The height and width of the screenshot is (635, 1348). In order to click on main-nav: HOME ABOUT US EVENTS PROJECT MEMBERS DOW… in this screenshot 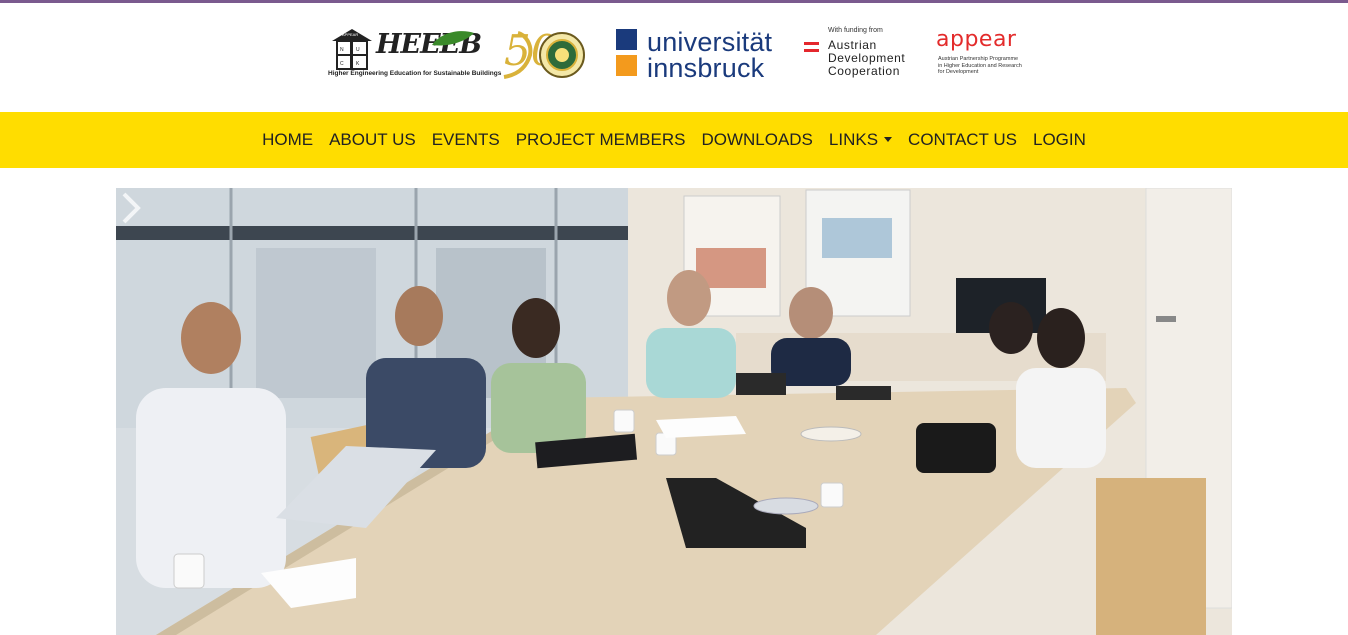, I will do `click(674, 140)`.